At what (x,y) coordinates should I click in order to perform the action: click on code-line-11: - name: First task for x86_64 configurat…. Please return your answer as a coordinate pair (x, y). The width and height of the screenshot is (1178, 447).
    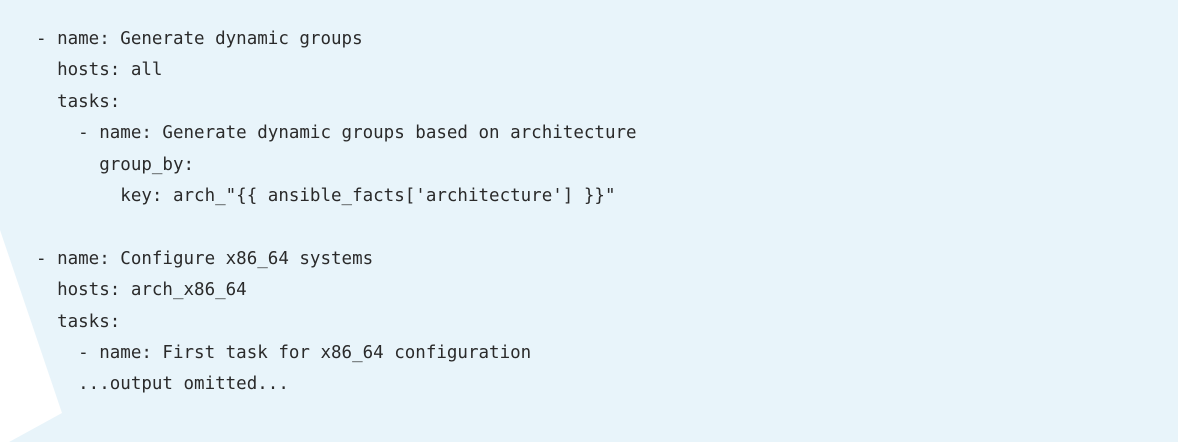
    Looking at the image, I should click on (284, 352).